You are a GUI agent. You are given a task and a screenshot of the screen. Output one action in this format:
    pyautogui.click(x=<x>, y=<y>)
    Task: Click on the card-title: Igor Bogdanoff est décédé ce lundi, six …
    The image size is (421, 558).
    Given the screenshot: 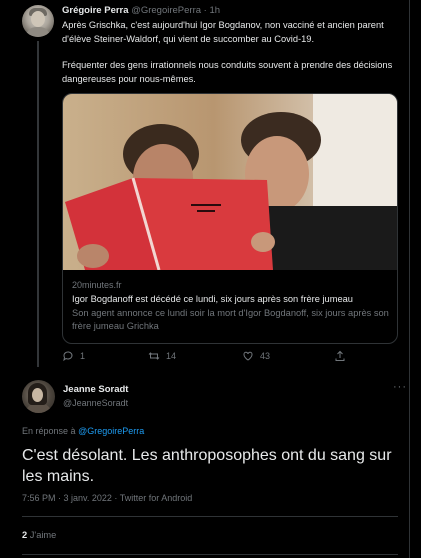 What is the action you would take?
    pyautogui.click(x=212, y=299)
    